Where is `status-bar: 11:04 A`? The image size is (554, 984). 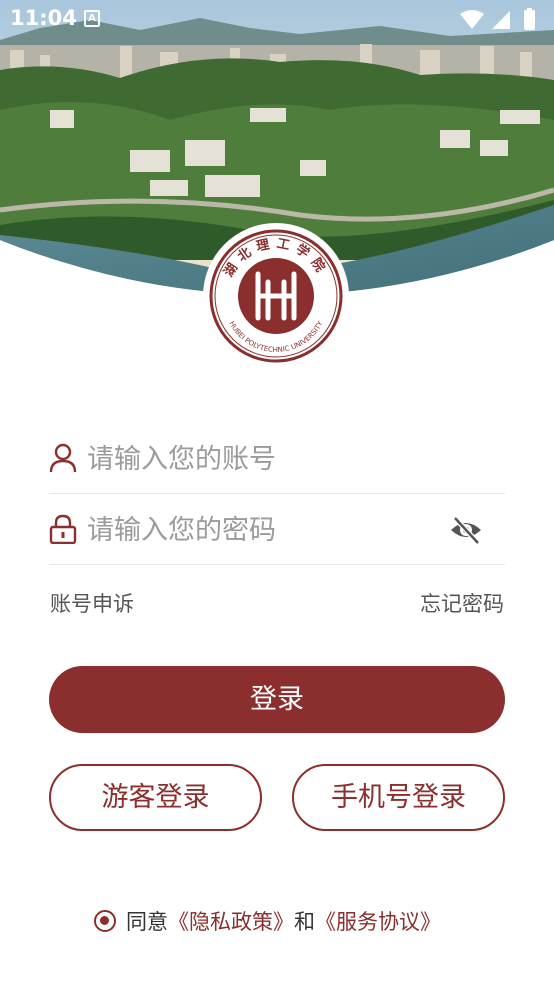 status-bar: 11:04 A is located at coordinates (277, 19).